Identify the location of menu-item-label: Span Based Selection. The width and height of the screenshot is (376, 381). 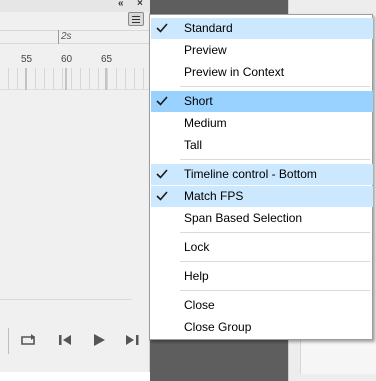
(243, 218).